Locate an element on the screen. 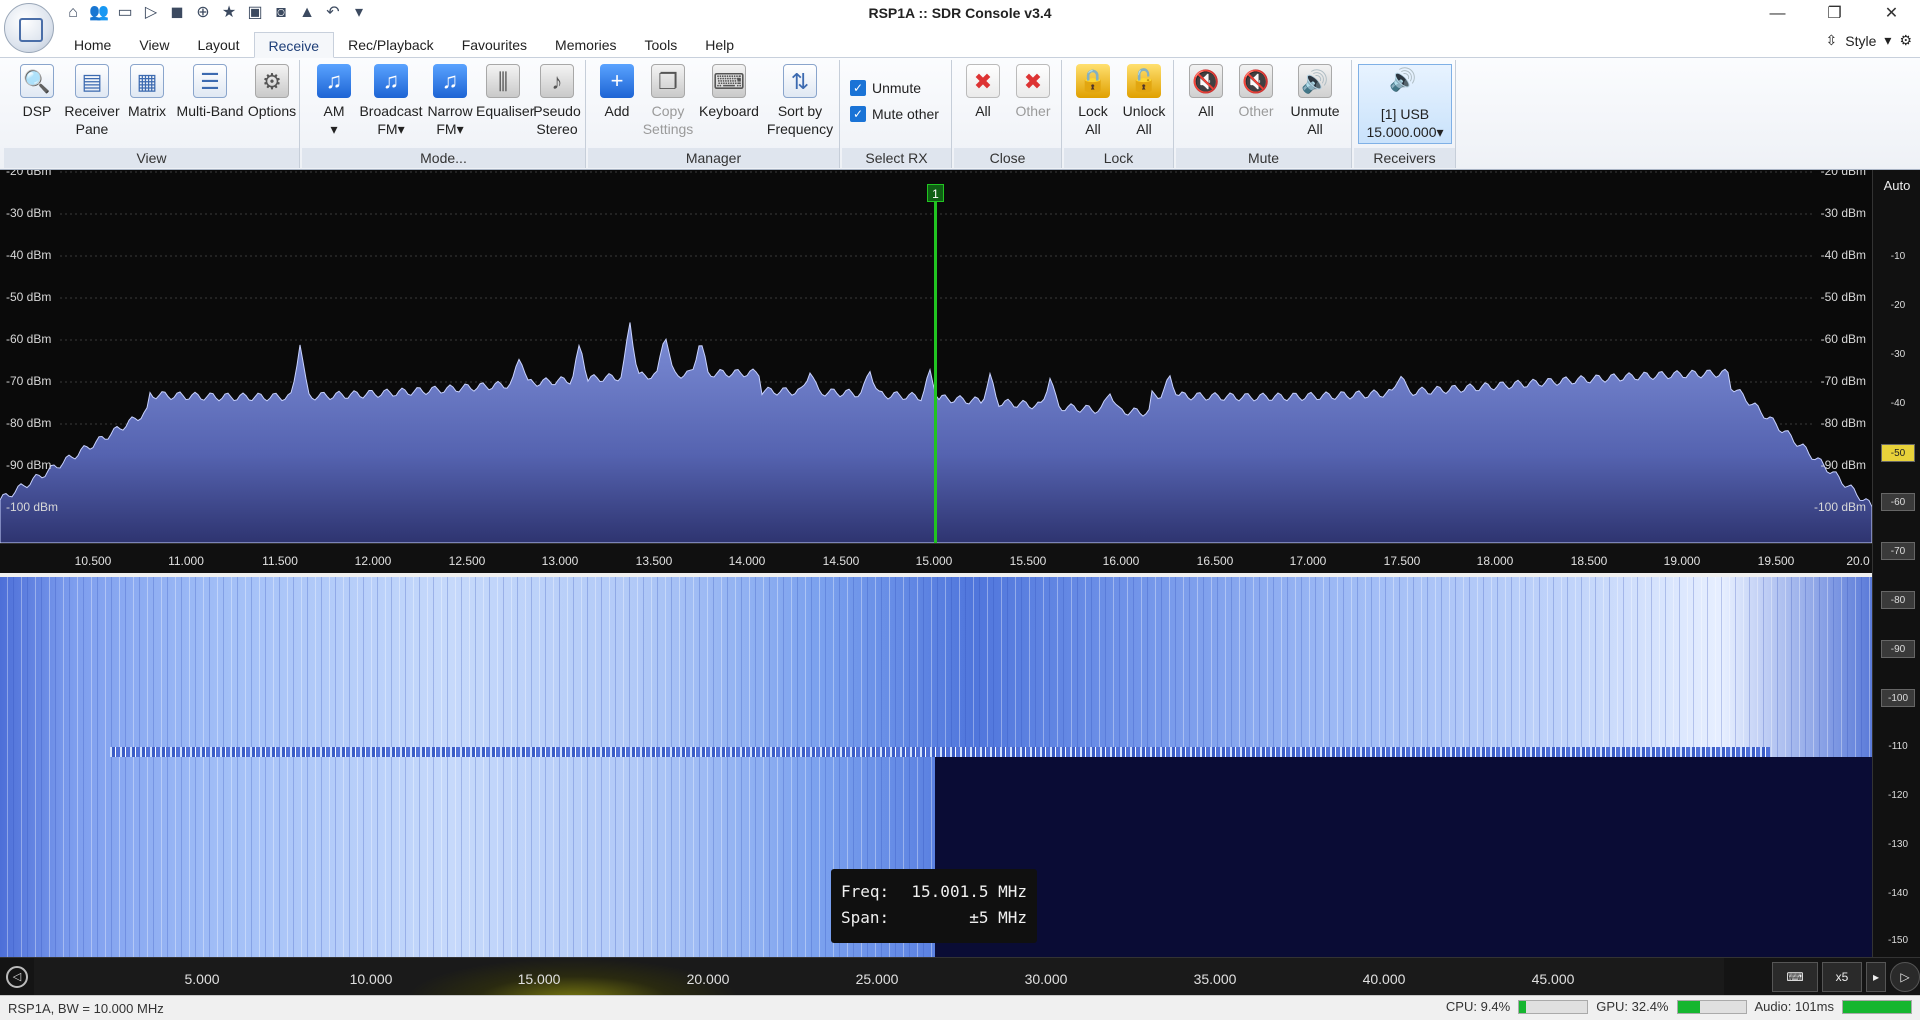  freq-tick-label: 12.500 is located at coordinates (467, 561).